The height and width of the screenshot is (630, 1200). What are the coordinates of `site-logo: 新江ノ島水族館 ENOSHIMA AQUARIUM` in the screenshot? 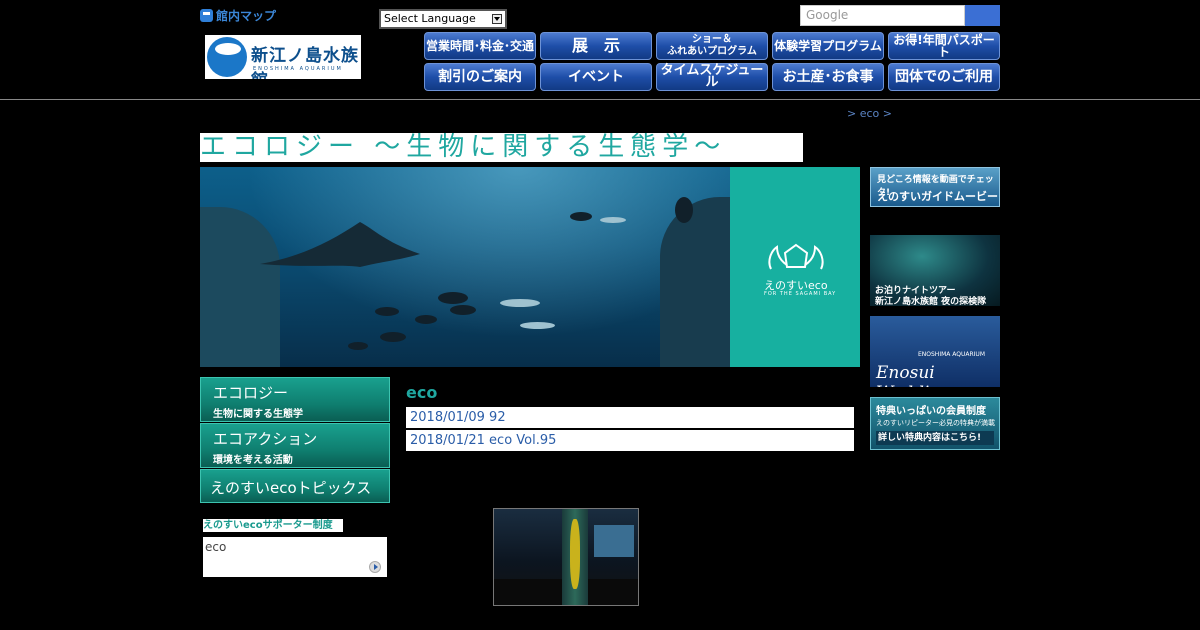 It's located at (283, 57).